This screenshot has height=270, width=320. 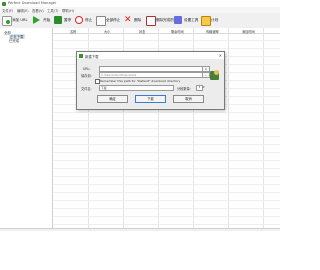 I want to click on stop-icon, so click(x=79, y=20).